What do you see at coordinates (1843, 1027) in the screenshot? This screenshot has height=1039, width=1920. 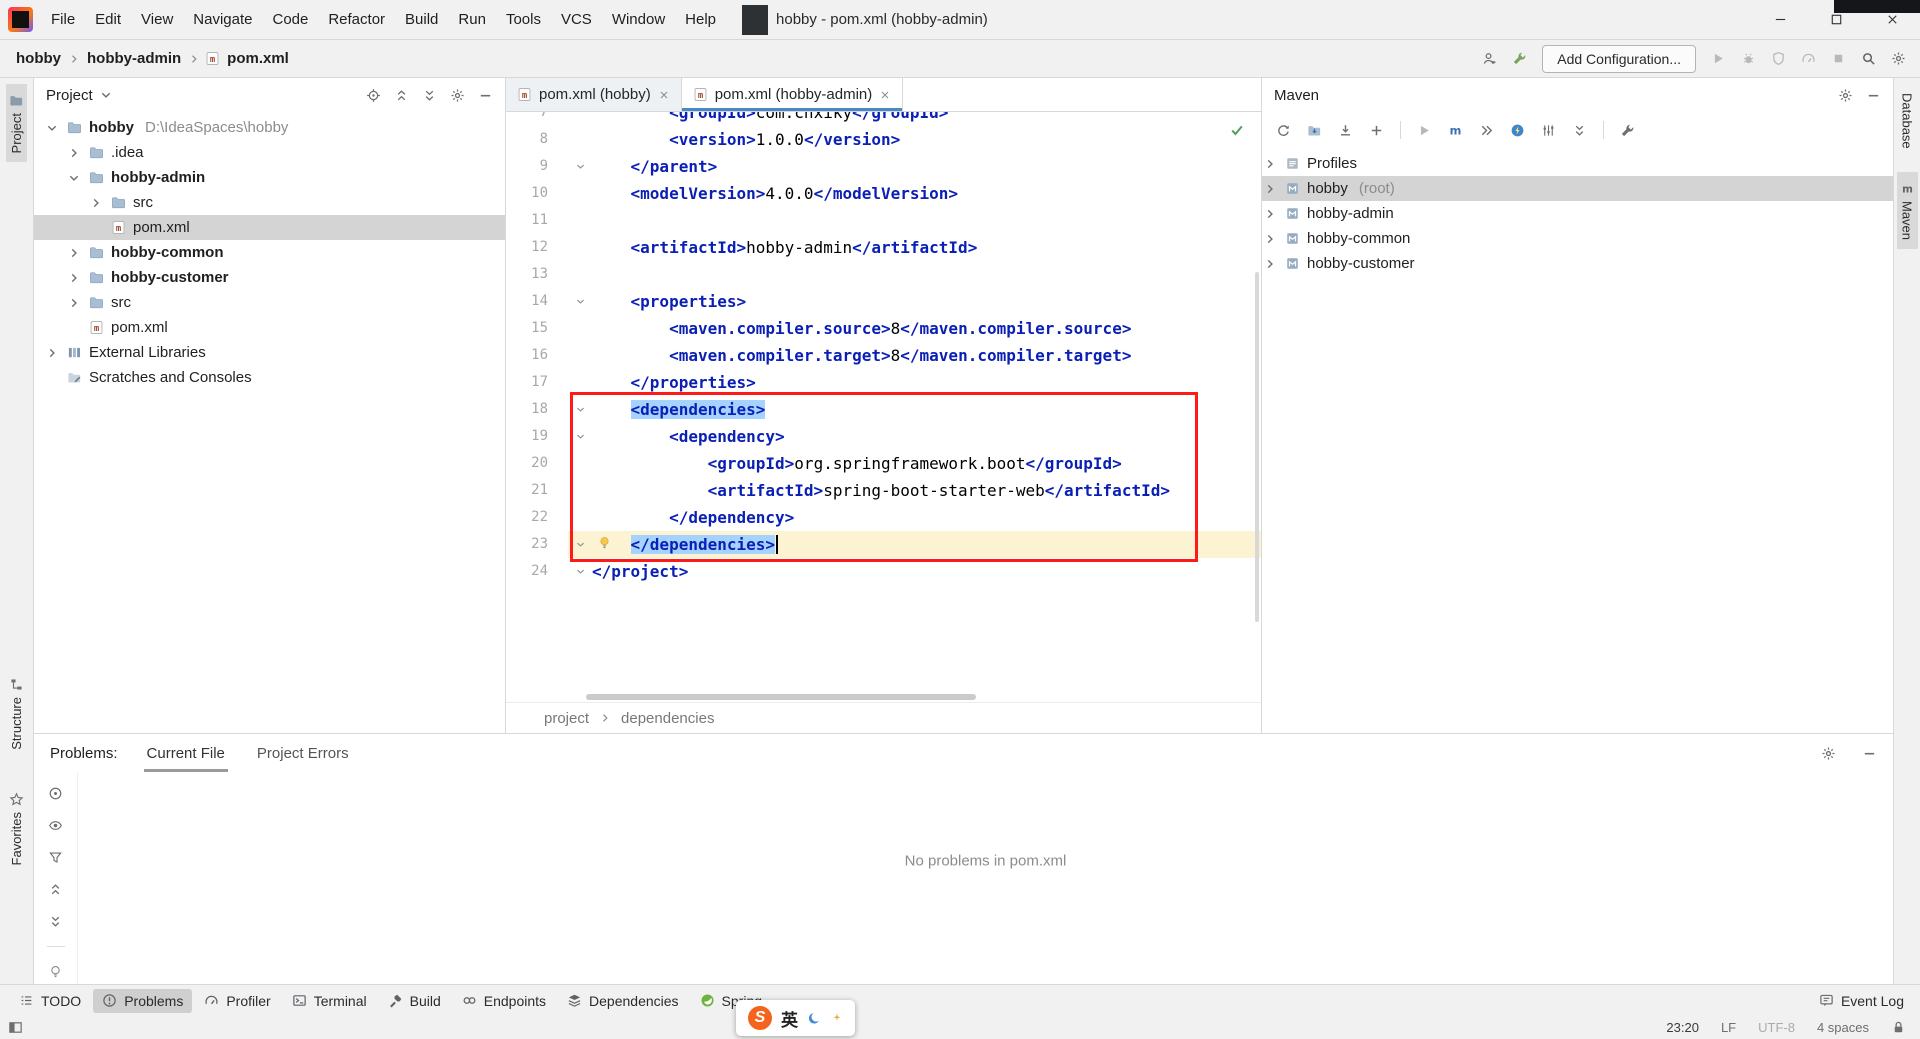 I see `status-indent: 4 spaces` at bounding box center [1843, 1027].